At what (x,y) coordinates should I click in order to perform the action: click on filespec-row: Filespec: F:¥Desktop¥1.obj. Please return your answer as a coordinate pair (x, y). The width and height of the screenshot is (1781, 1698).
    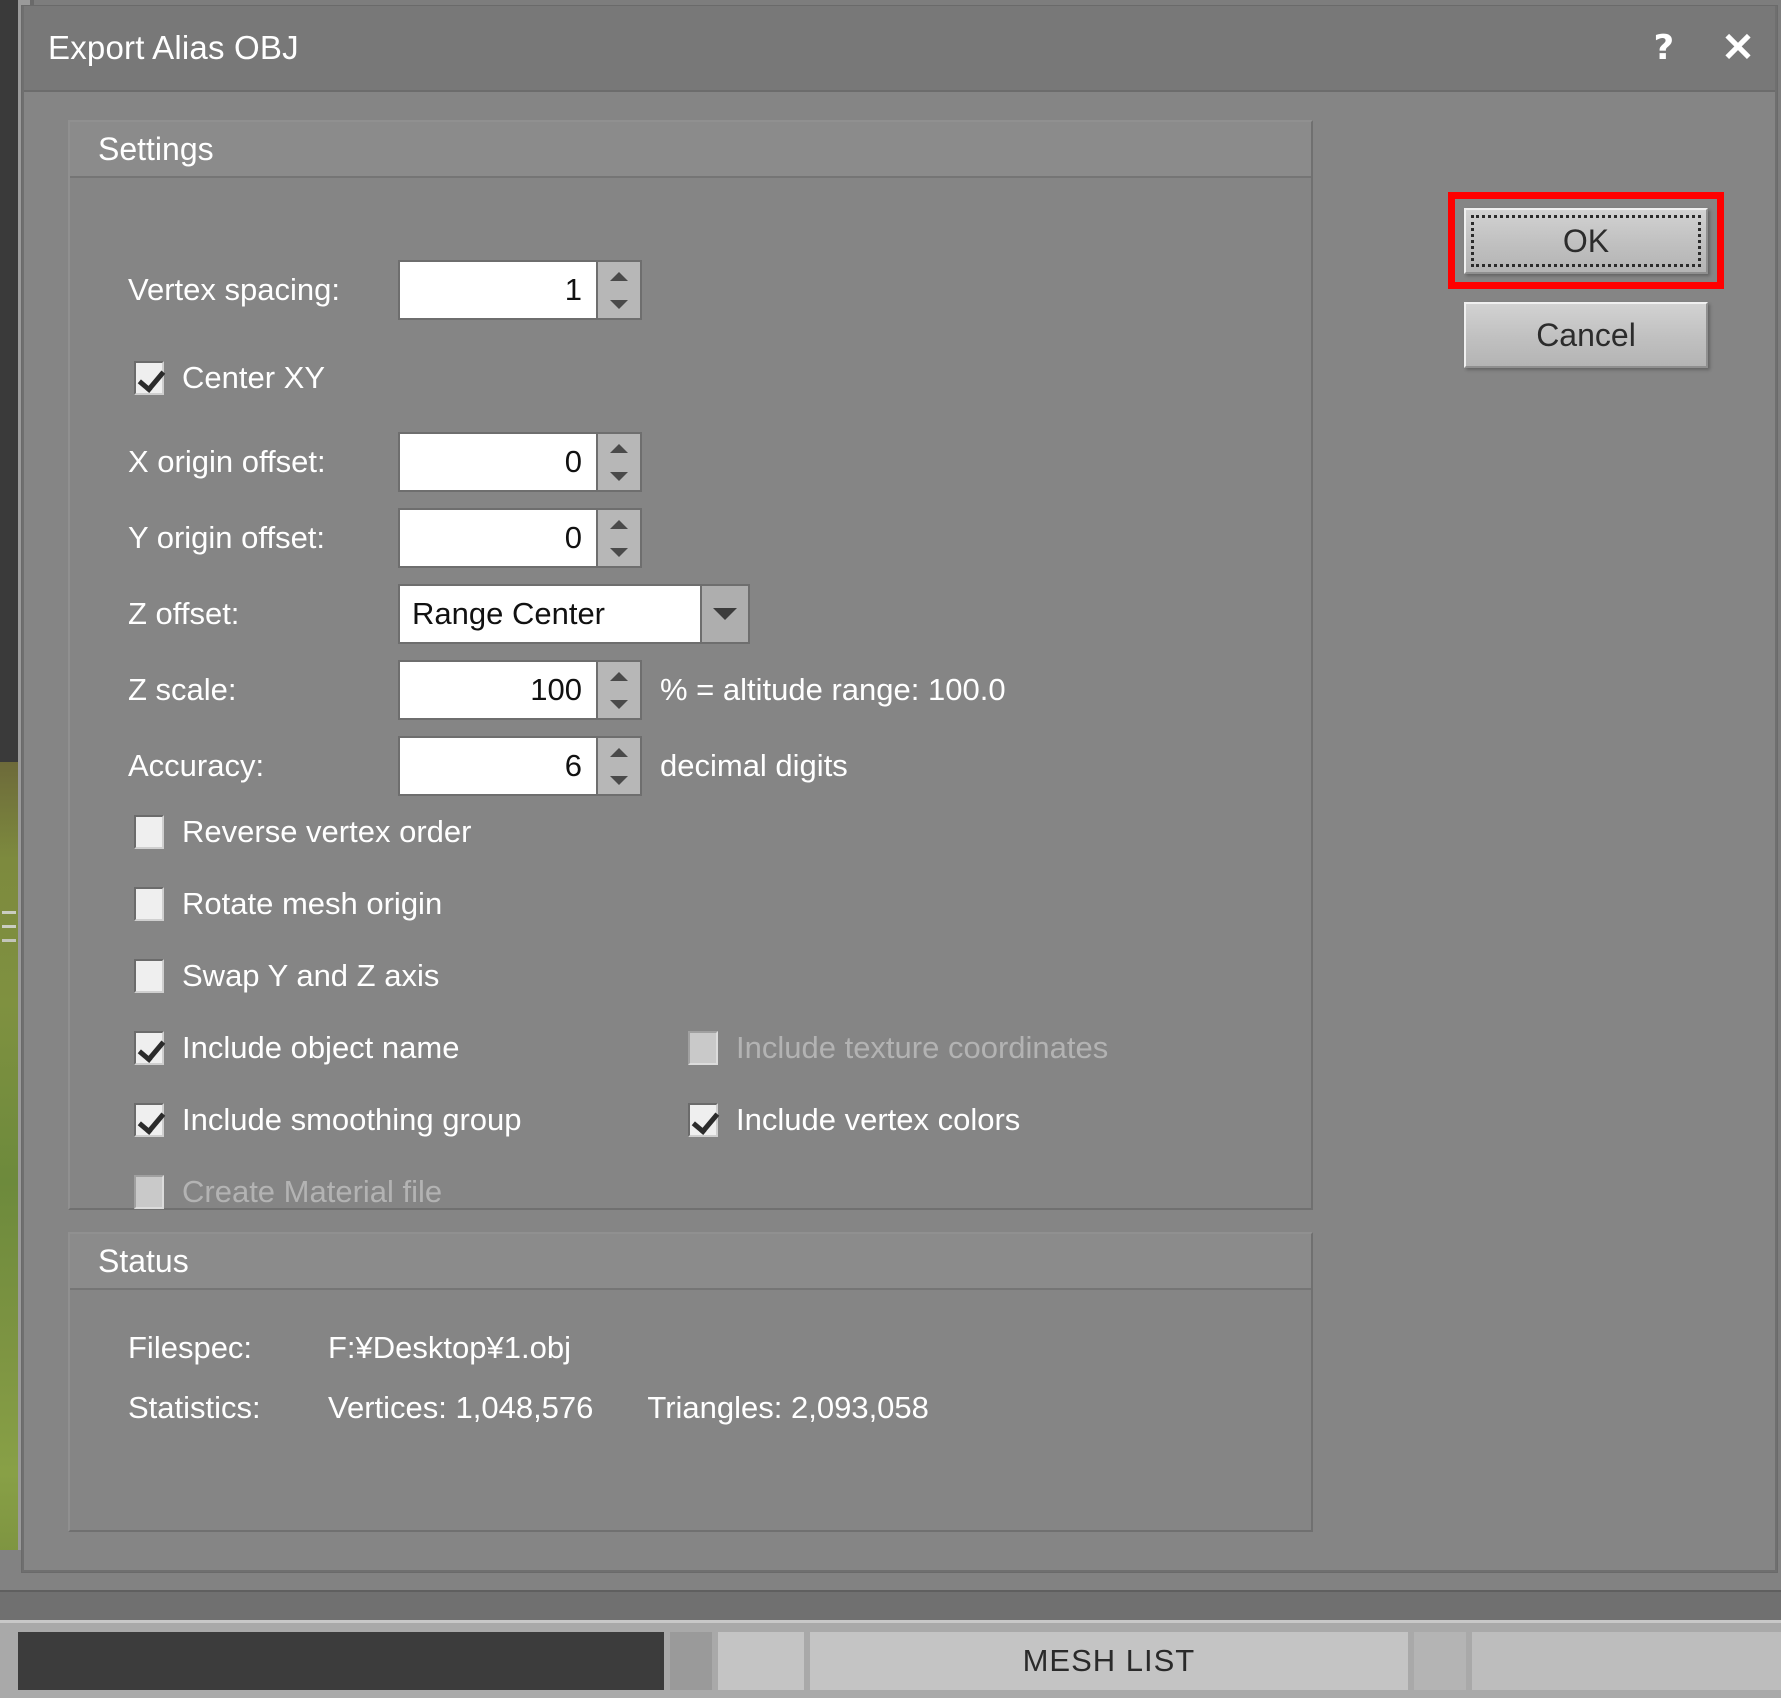
    Looking at the image, I should click on (349, 1348).